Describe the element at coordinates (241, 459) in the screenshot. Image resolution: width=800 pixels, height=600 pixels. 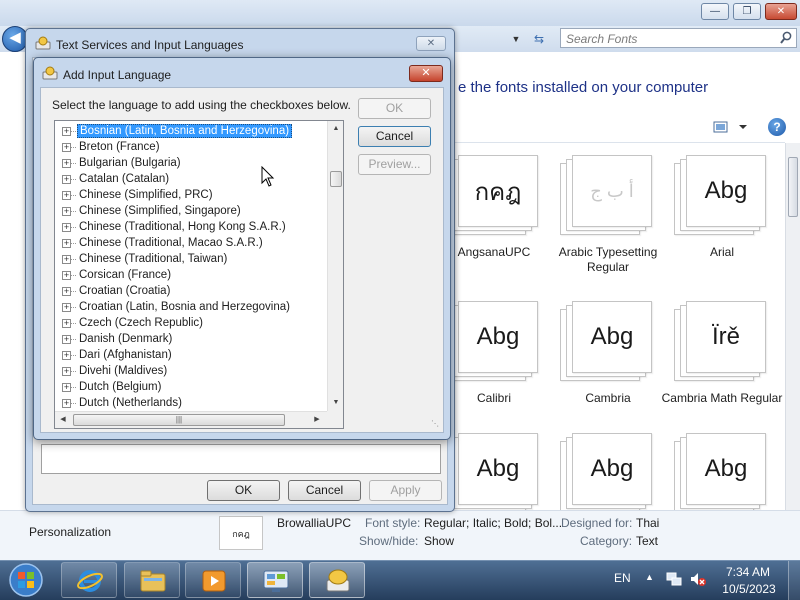
I see `installed-services-list` at that location.